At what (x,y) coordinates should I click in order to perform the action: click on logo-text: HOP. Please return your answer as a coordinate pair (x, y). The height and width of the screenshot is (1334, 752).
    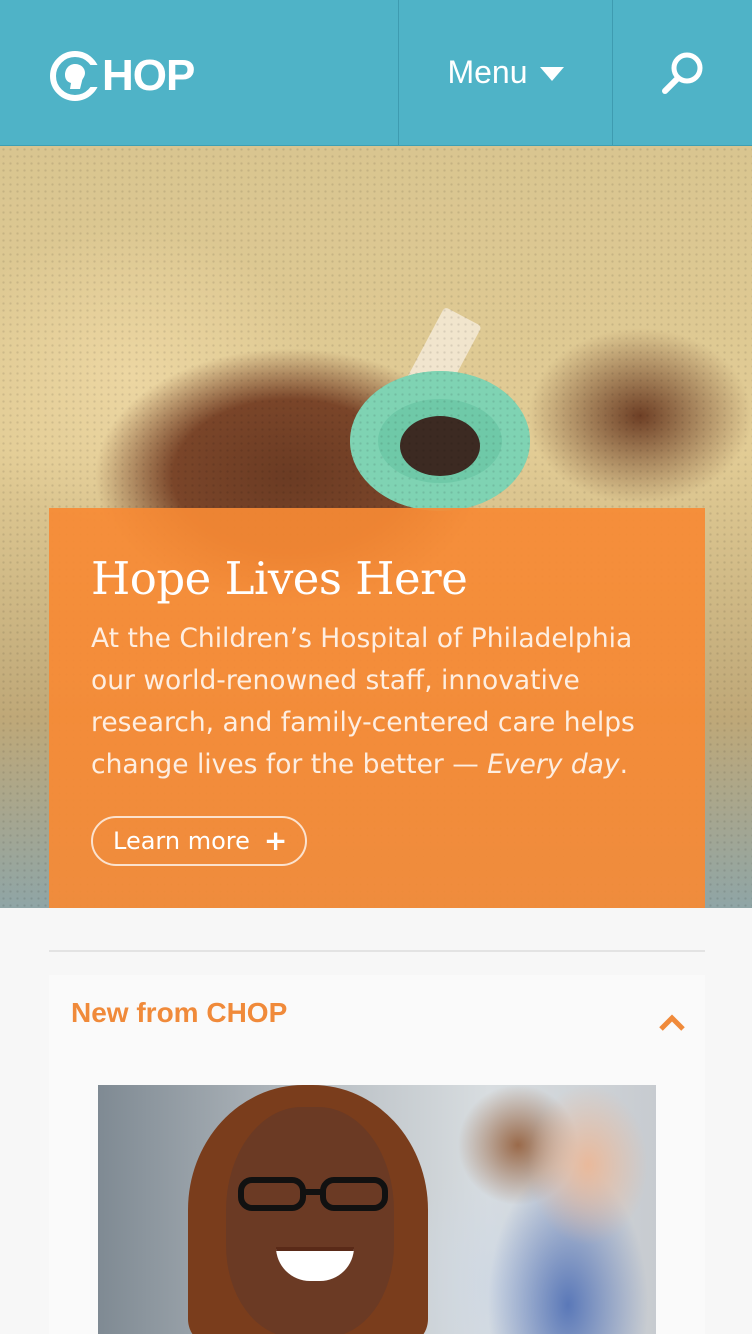
    Looking at the image, I should click on (148, 75).